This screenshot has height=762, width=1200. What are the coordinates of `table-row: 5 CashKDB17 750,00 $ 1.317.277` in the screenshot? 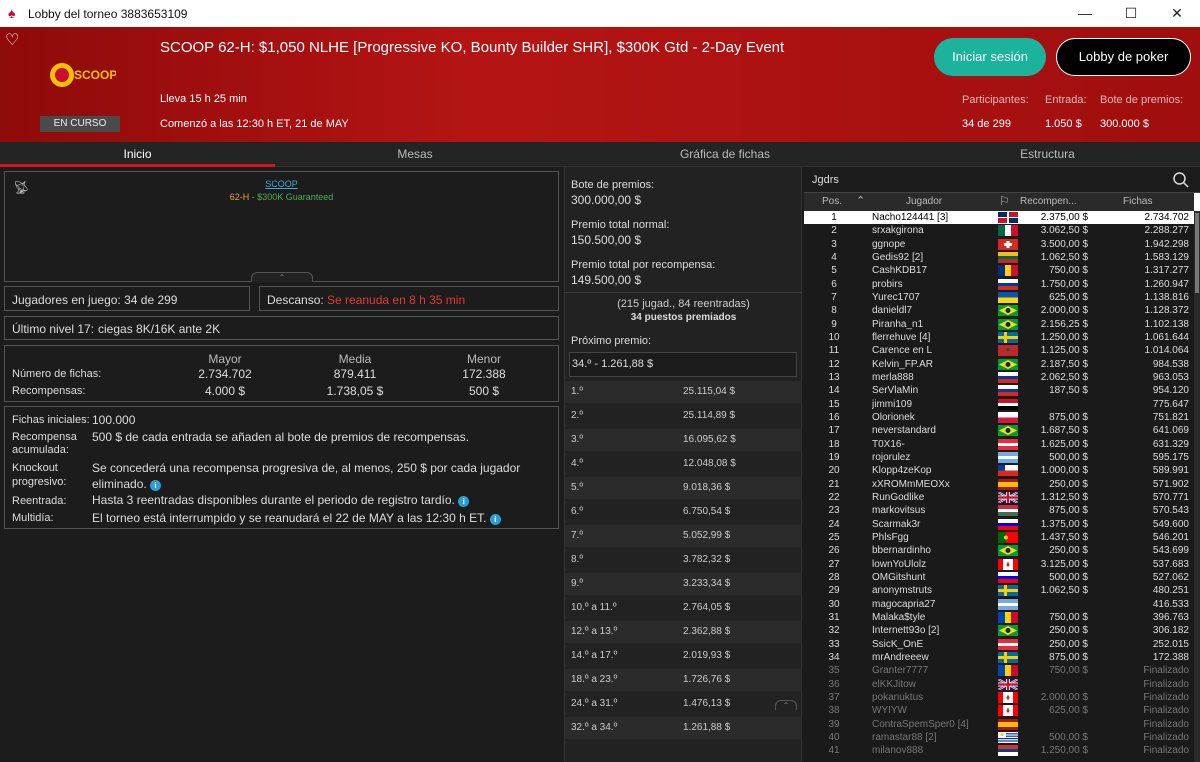 It's located at (999, 270).